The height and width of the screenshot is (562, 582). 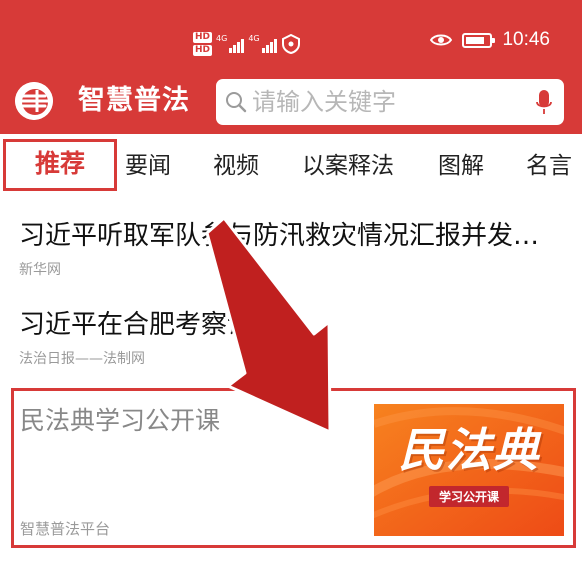 I want to click on search-input, so click(x=392, y=102).